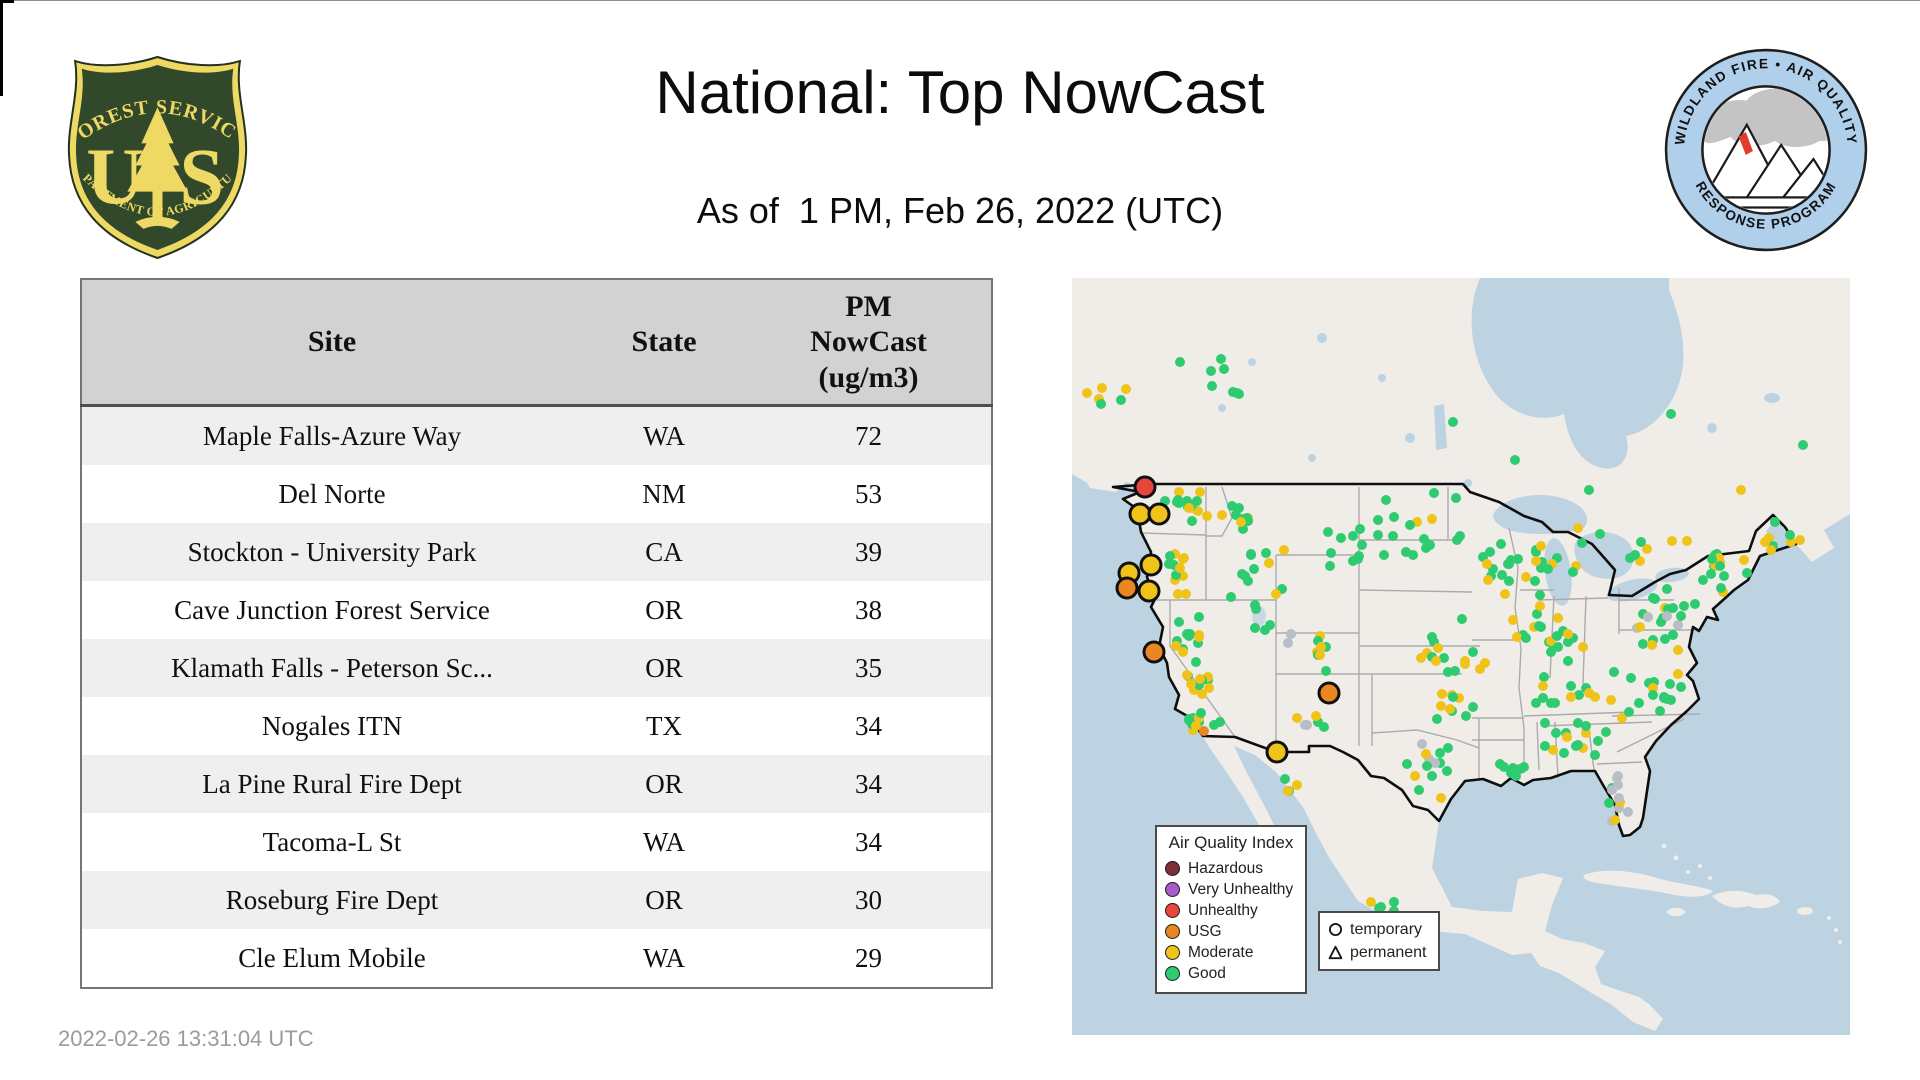 This screenshot has height=1080, width=1920. I want to click on aqi-legend-item: Moderate, so click(1231, 952).